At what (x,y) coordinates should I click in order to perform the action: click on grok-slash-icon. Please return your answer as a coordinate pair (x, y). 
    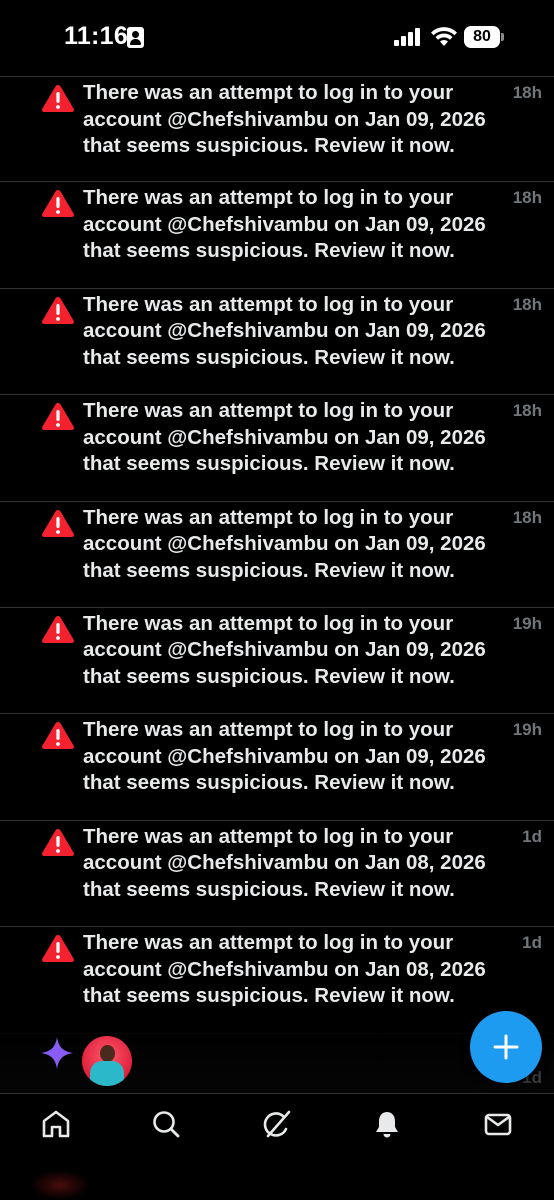
    Looking at the image, I should click on (277, 1124).